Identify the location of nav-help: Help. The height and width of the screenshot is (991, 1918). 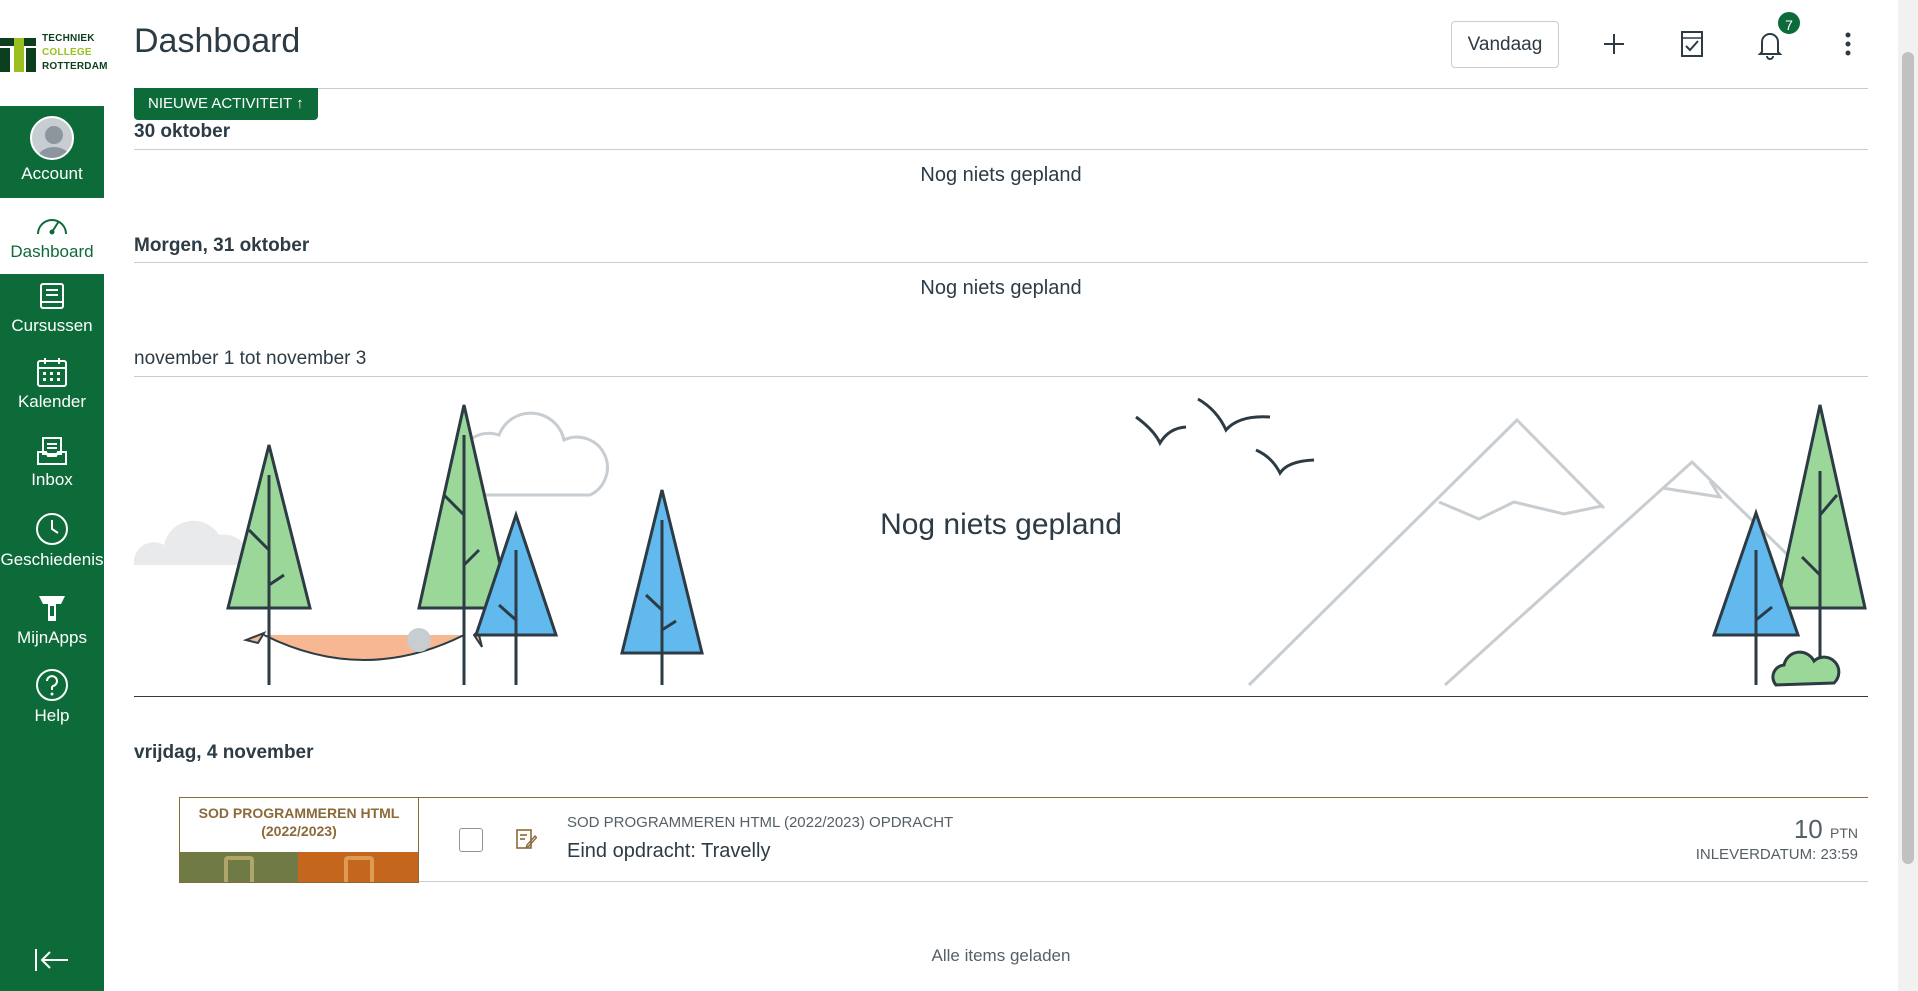
(52, 707).